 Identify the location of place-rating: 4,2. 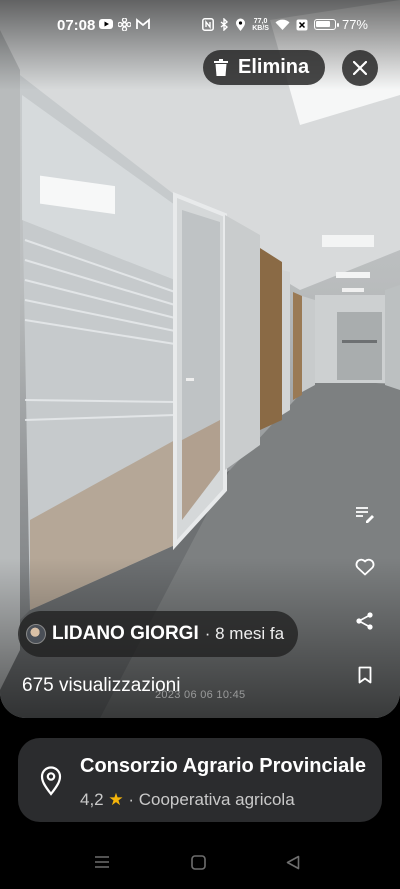
(92, 799).